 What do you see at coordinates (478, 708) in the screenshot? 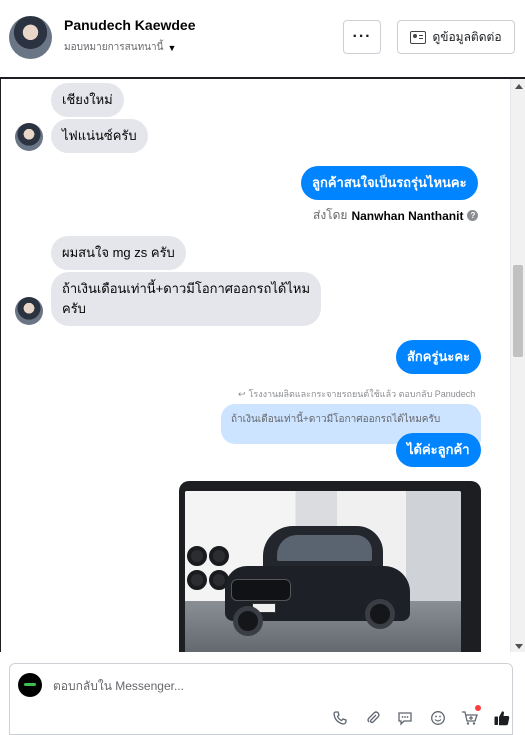
I see `notification-dot` at bounding box center [478, 708].